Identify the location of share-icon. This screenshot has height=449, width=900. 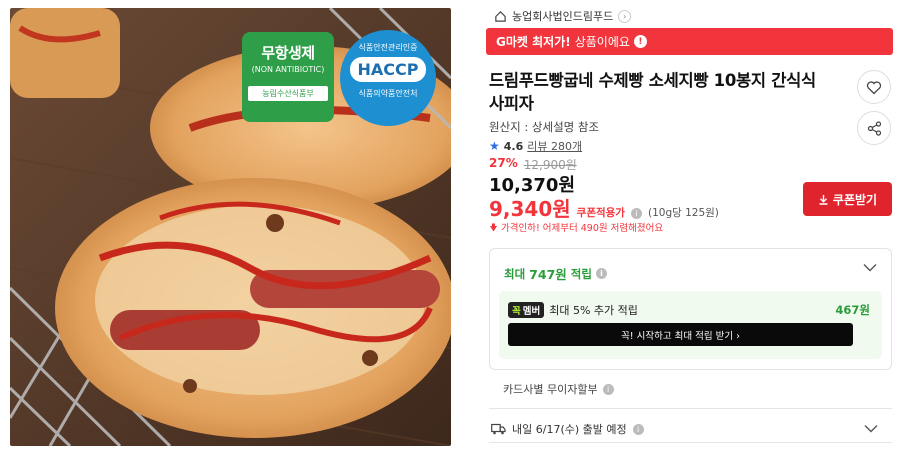
(874, 128).